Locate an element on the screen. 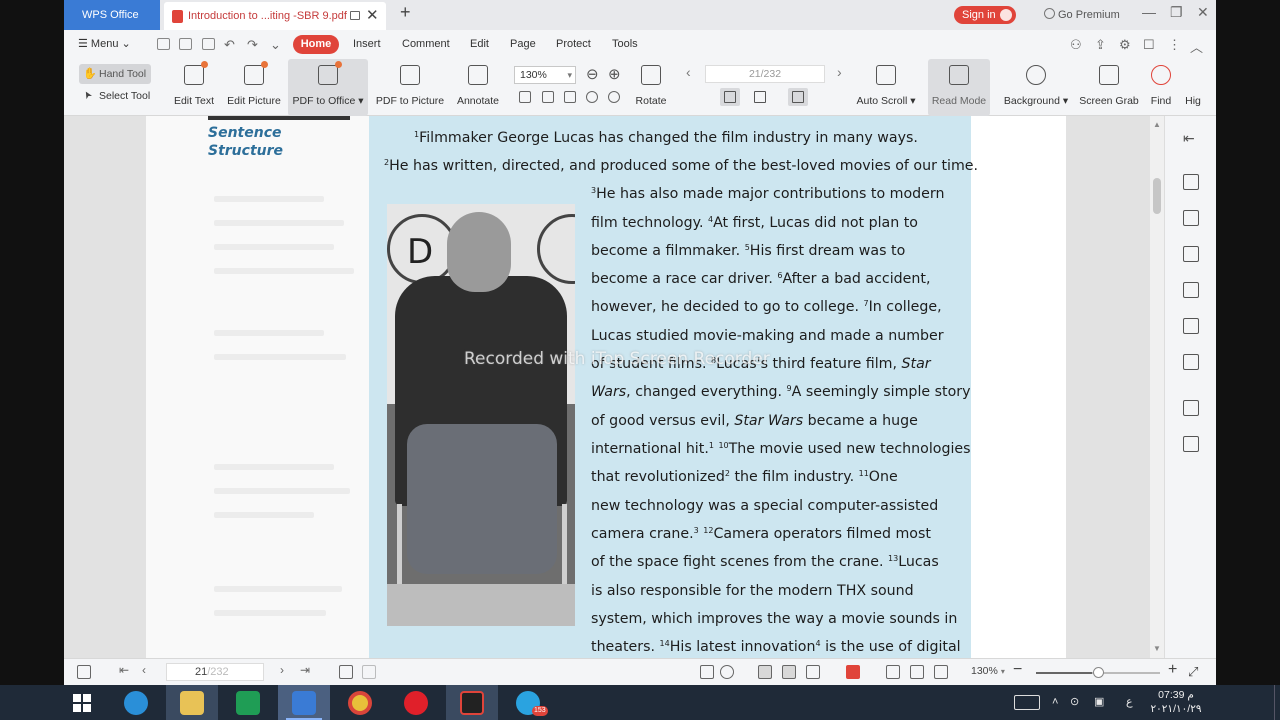 This screenshot has width=1280, height=720. scrollbar-thumb is located at coordinates (1157, 196).